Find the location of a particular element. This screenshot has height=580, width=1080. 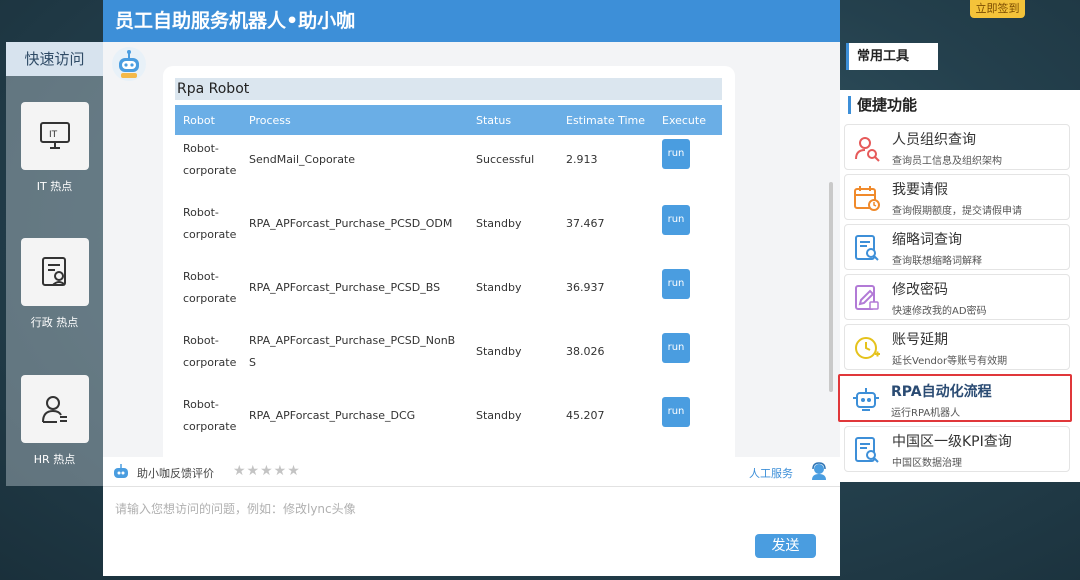

time-cell: 38.026 is located at coordinates (585, 351).